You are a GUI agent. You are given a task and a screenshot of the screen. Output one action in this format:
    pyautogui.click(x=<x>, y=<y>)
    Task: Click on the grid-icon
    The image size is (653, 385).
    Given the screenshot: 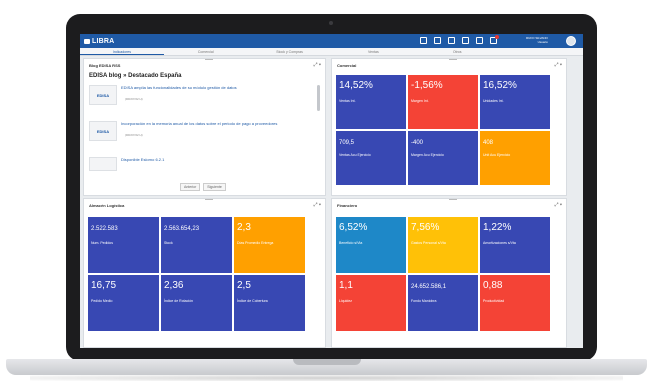 What is the action you would take?
    pyautogui.click(x=465, y=40)
    